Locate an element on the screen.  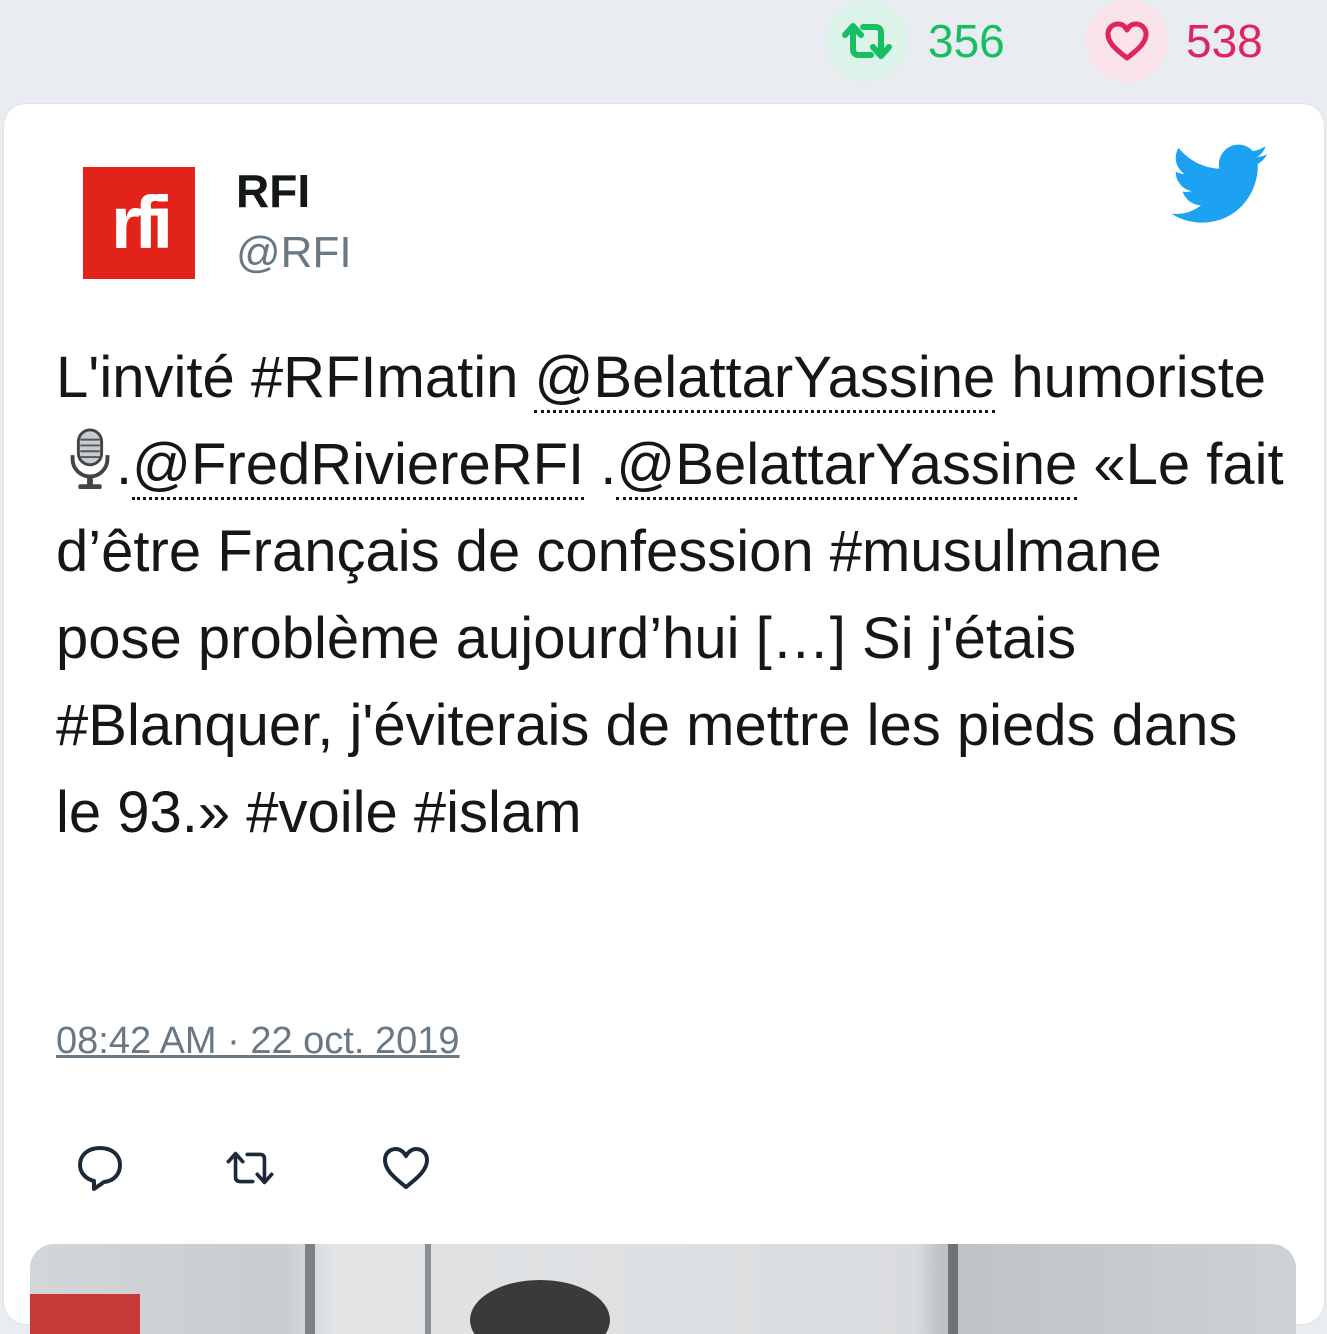
avatar: rfi is located at coordinates (139, 223).